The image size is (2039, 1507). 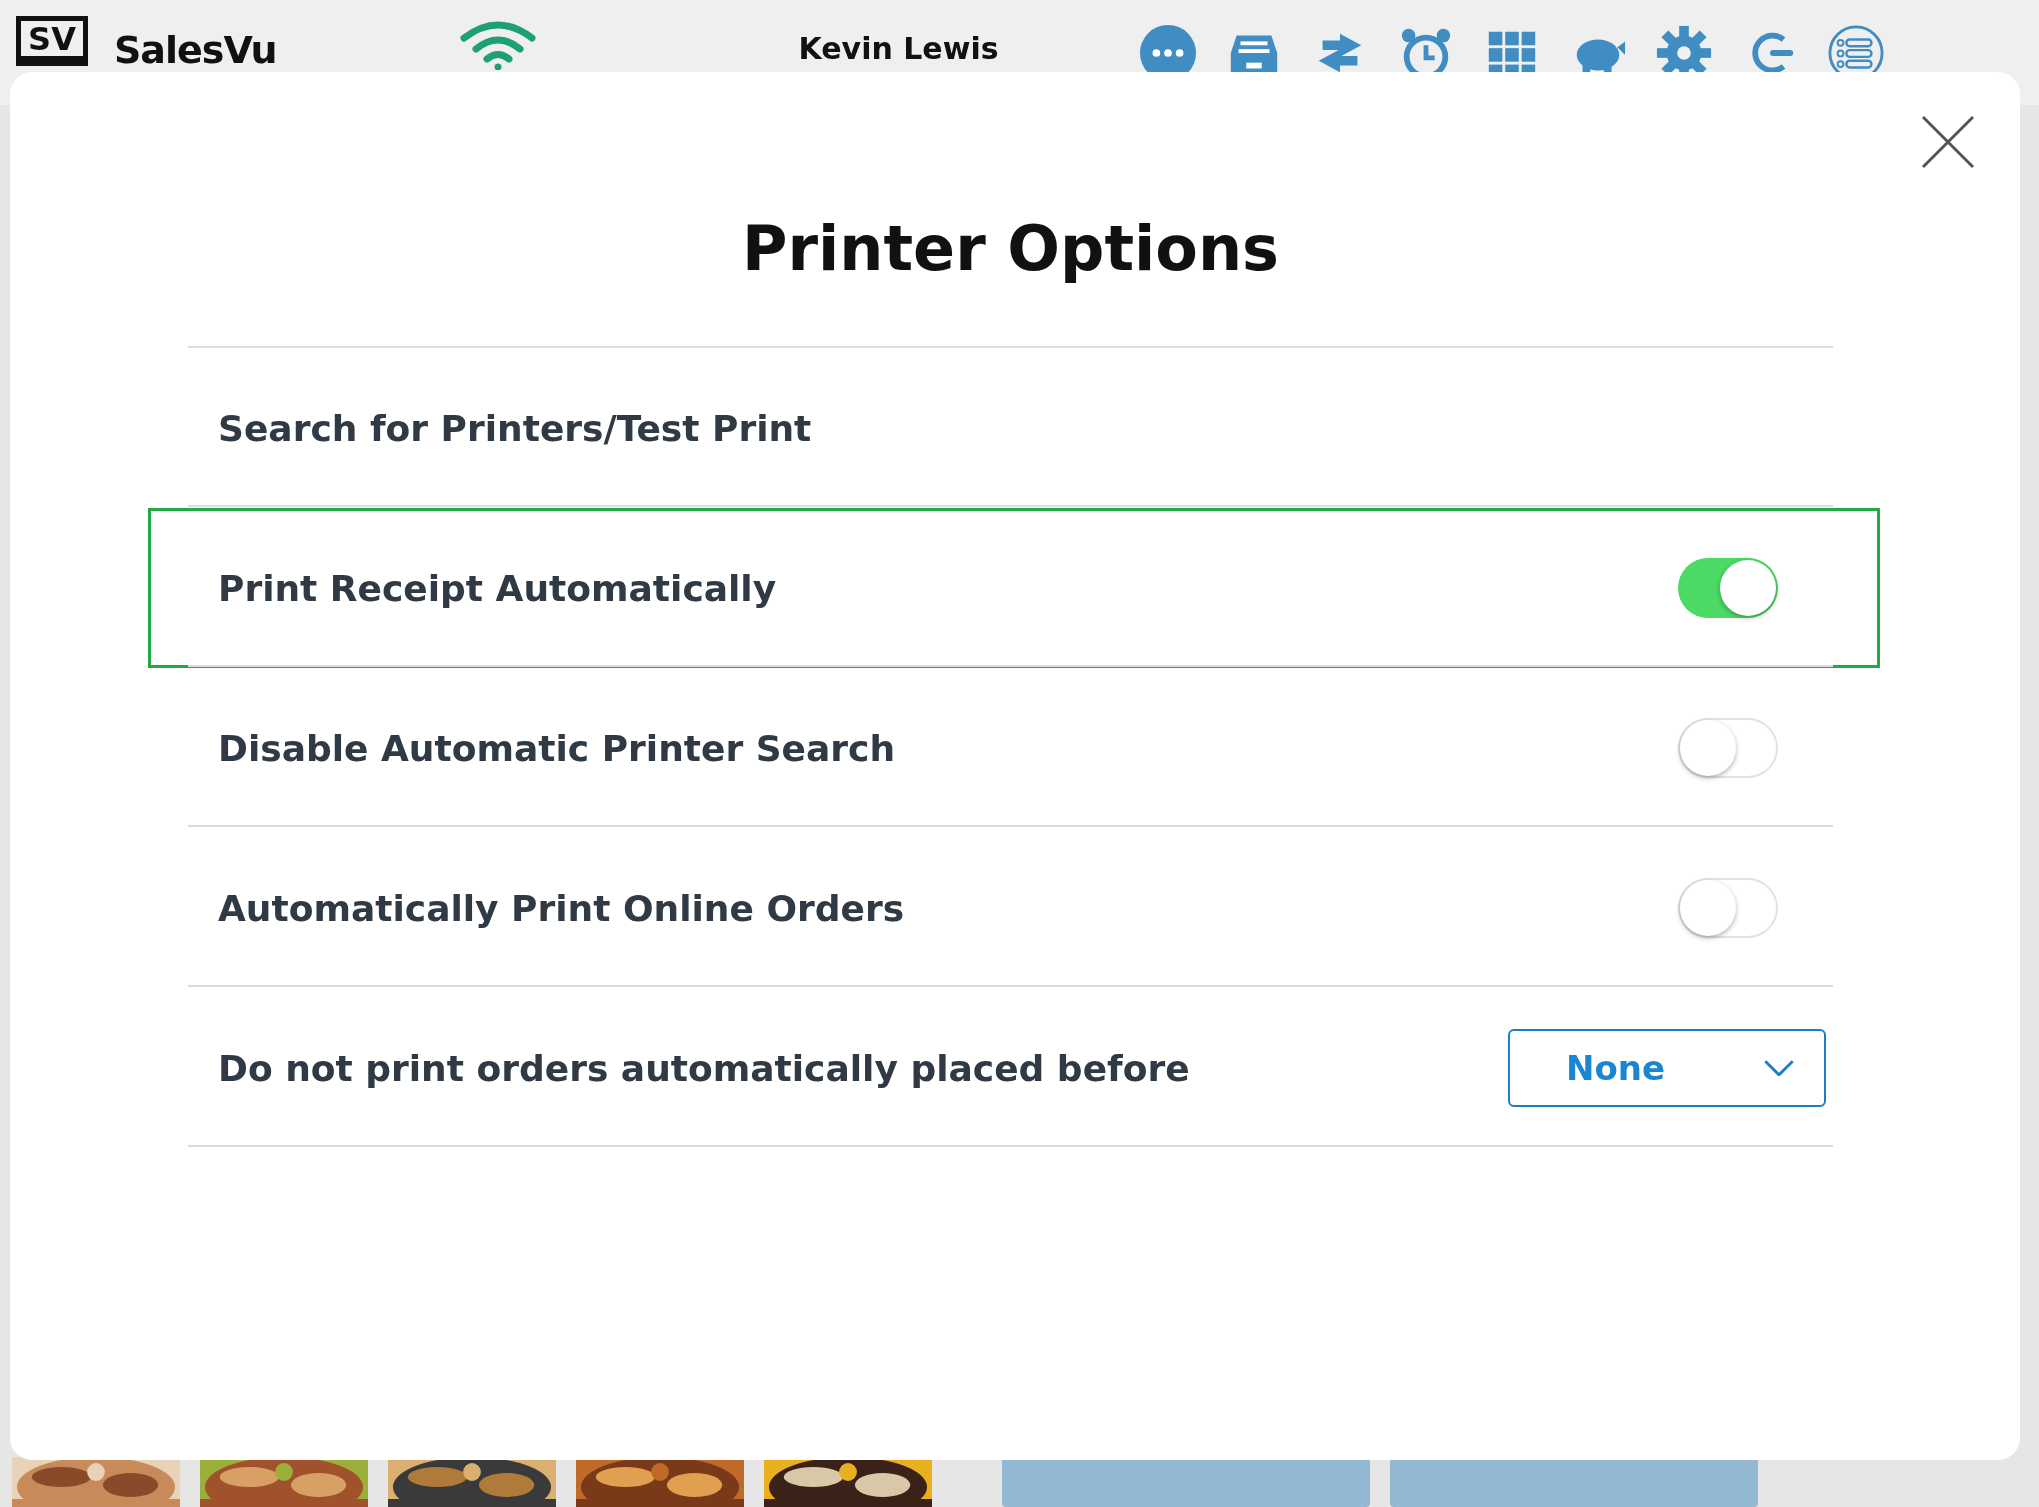 What do you see at coordinates (497, 588) in the screenshot?
I see `option-label: Print Receipt Automatically` at bounding box center [497, 588].